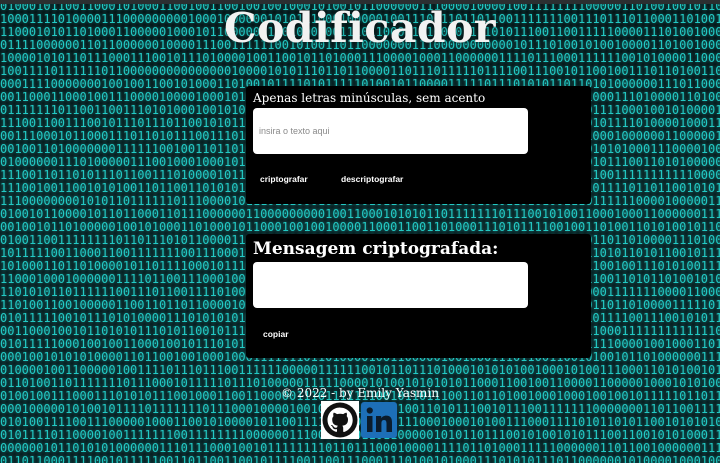  Describe the element at coordinates (390, 131) in the screenshot. I see `message-input` at that location.